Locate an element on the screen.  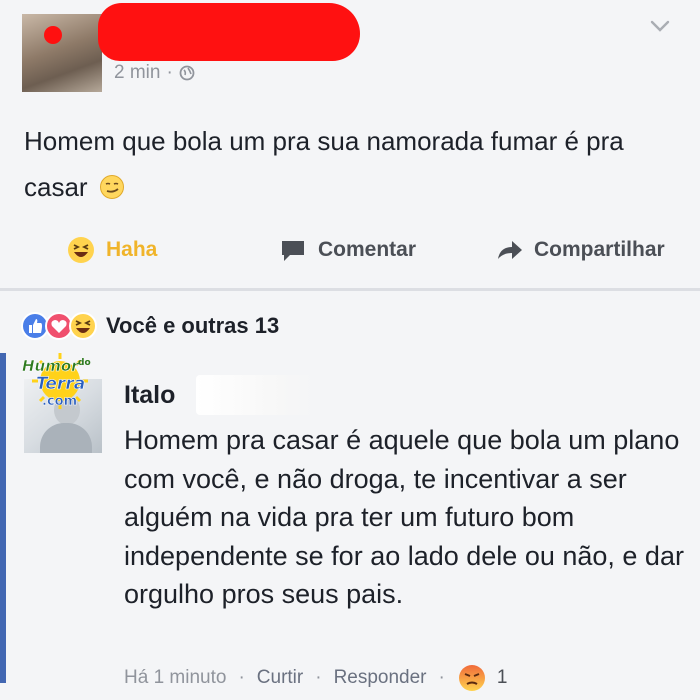
logo-text-do: do is located at coordinates (84, 363).